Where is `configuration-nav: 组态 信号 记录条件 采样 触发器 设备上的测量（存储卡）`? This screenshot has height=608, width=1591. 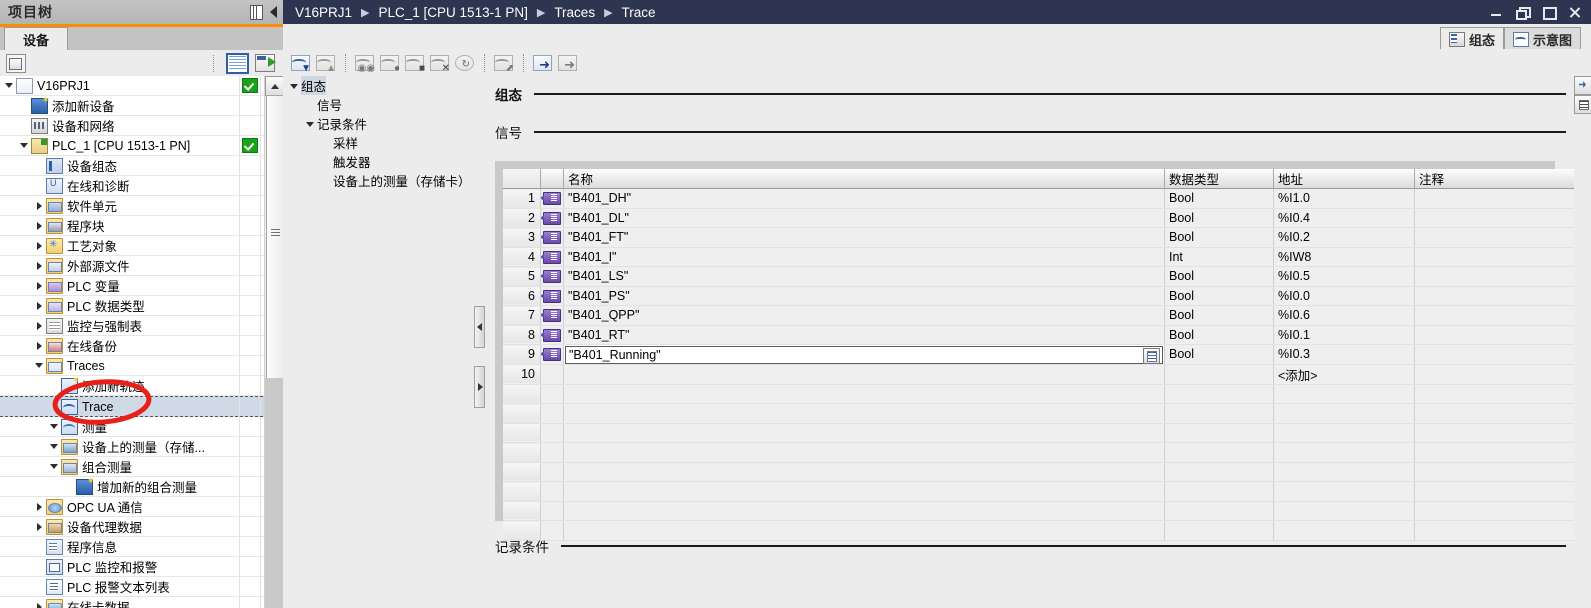 configuration-nav: 组态 信号 记录条件 采样 触发器 设备上的测量（存储卡） is located at coordinates (377, 342).